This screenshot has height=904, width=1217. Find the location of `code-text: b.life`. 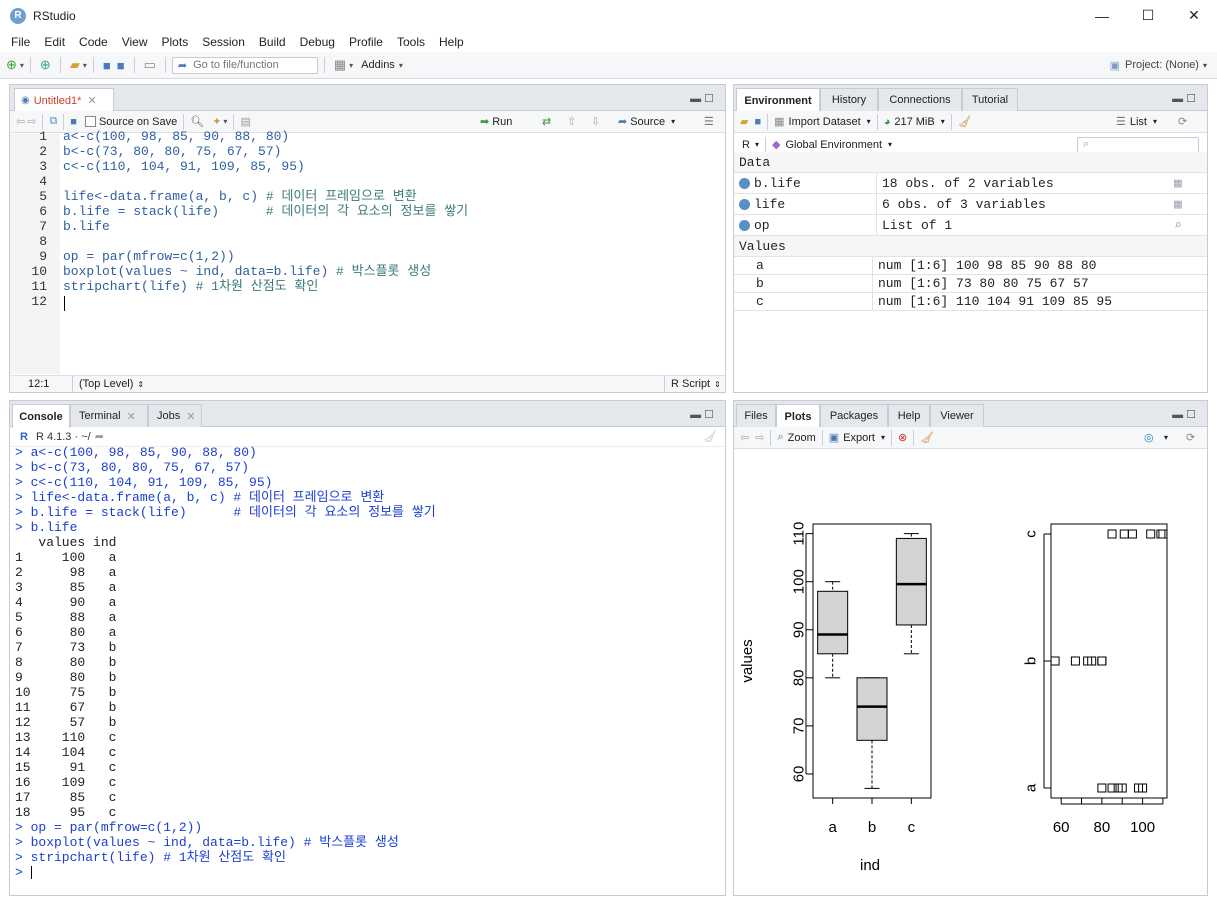

code-text: b.life is located at coordinates (86, 226).